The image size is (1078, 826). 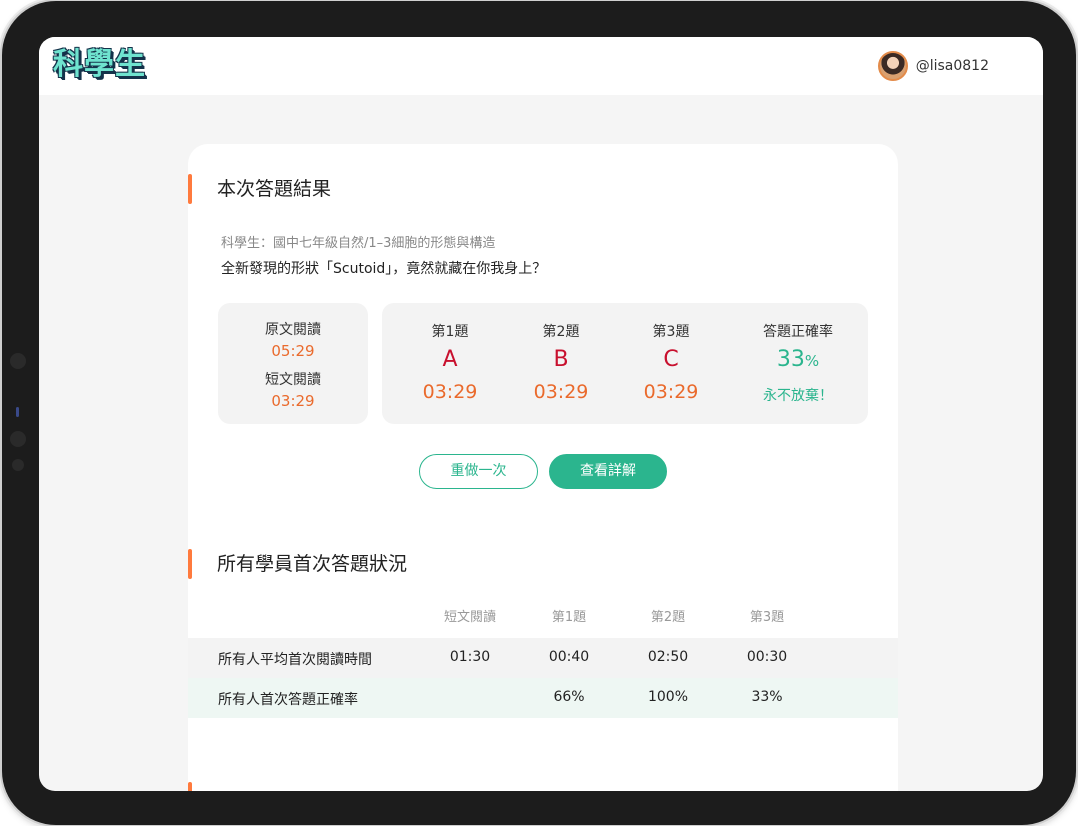 I want to click on column-header: 第3題, so click(x=767, y=617).